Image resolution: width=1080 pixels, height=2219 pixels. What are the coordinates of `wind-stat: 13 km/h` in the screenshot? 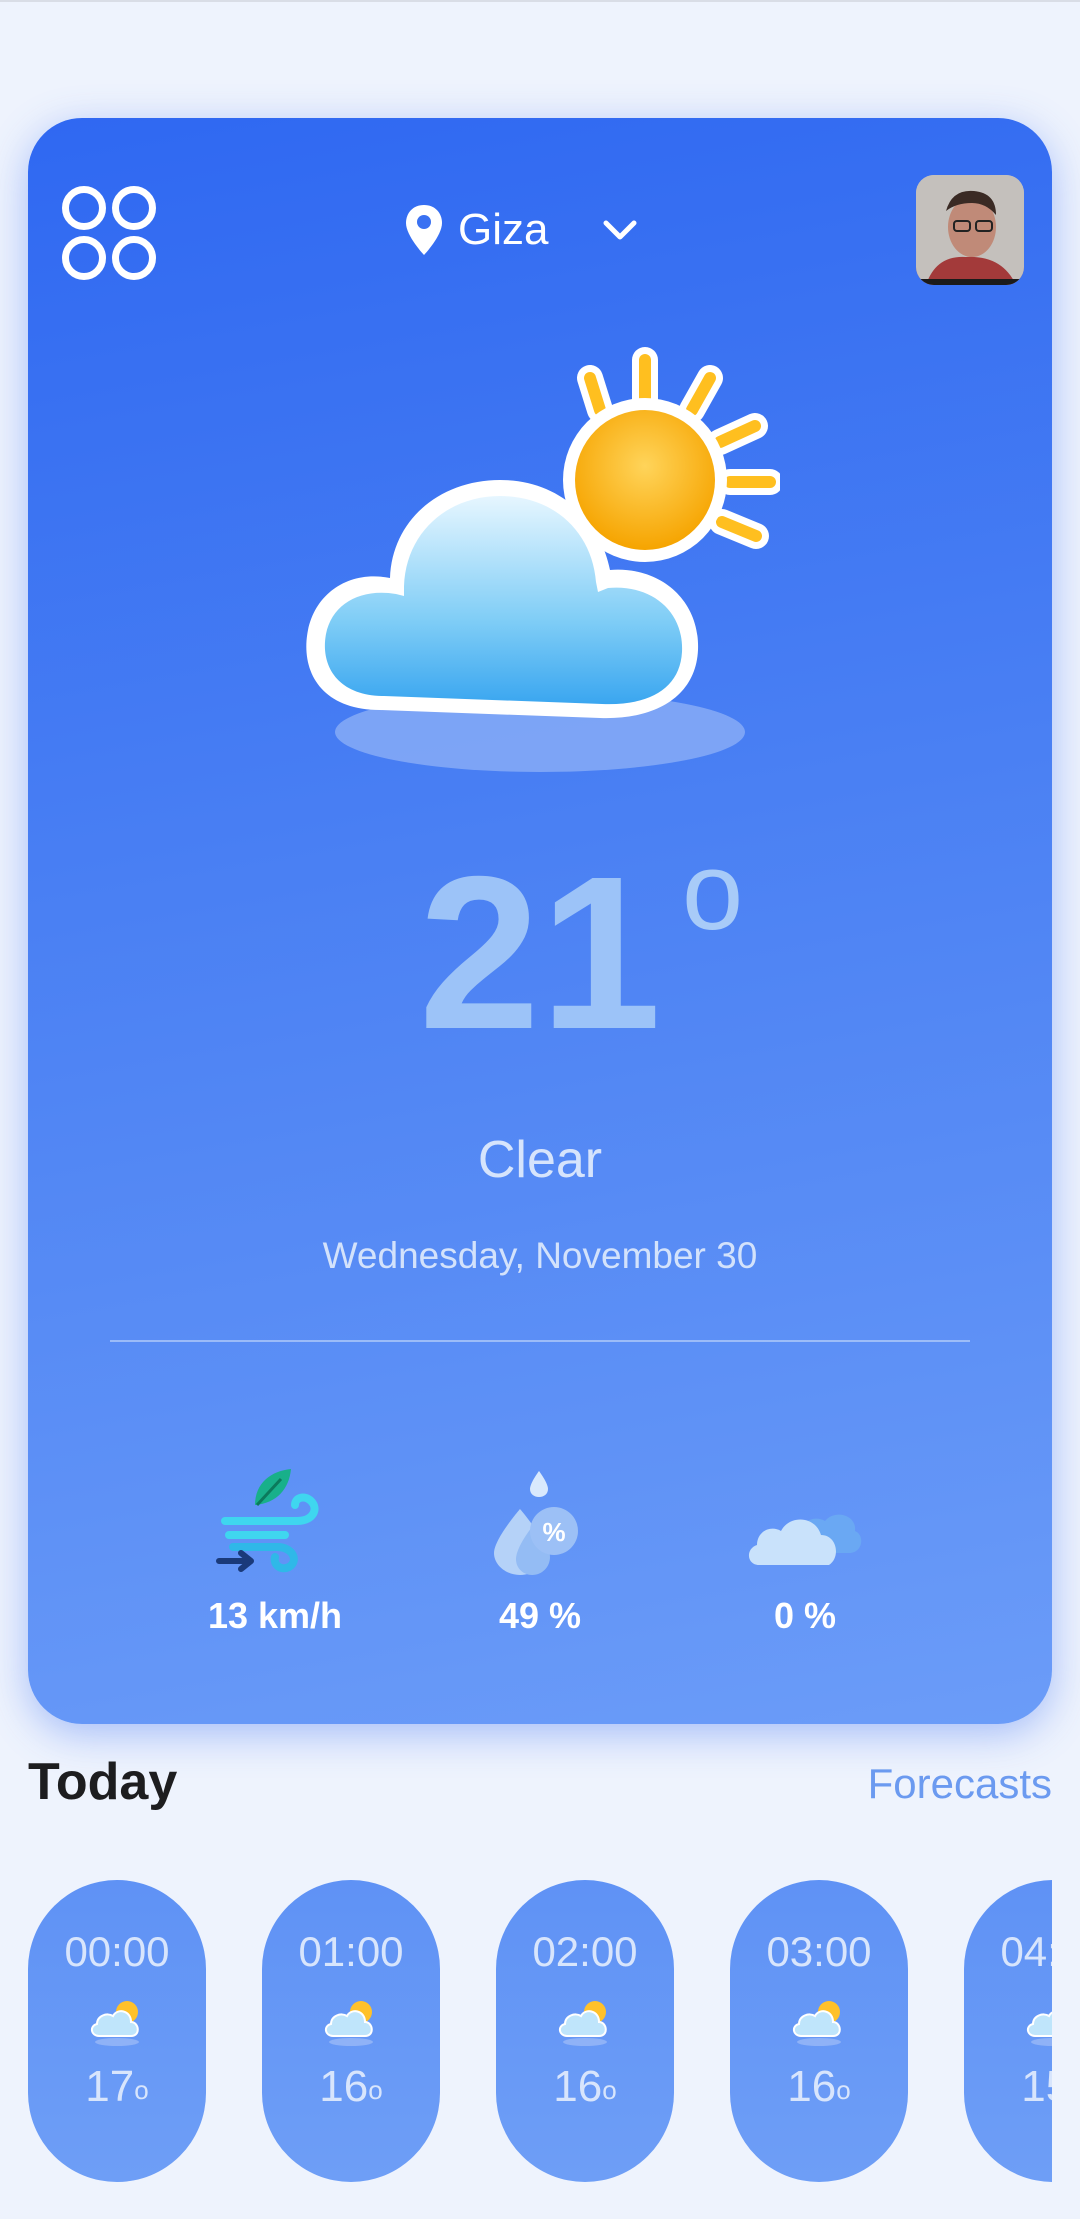 It's located at (275, 1551).